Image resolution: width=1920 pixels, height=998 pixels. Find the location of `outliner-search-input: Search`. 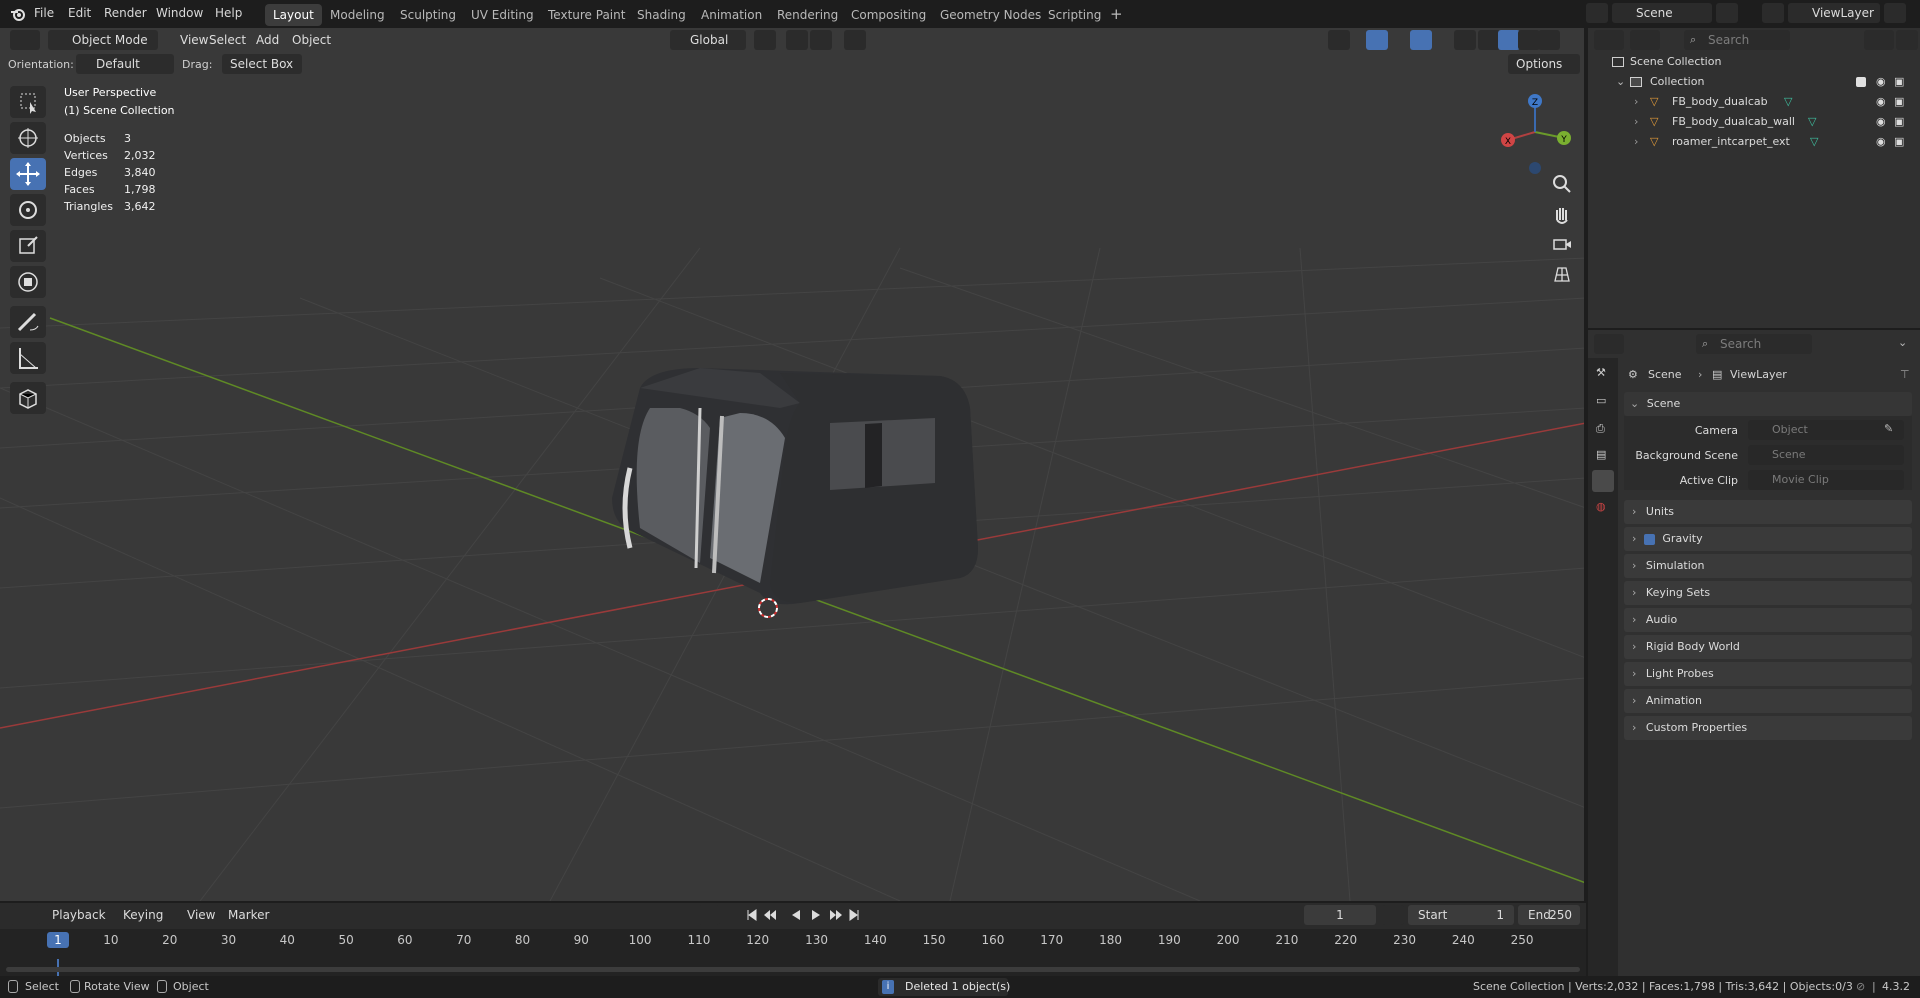

outliner-search-input: Search is located at coordinates (1737, 40).